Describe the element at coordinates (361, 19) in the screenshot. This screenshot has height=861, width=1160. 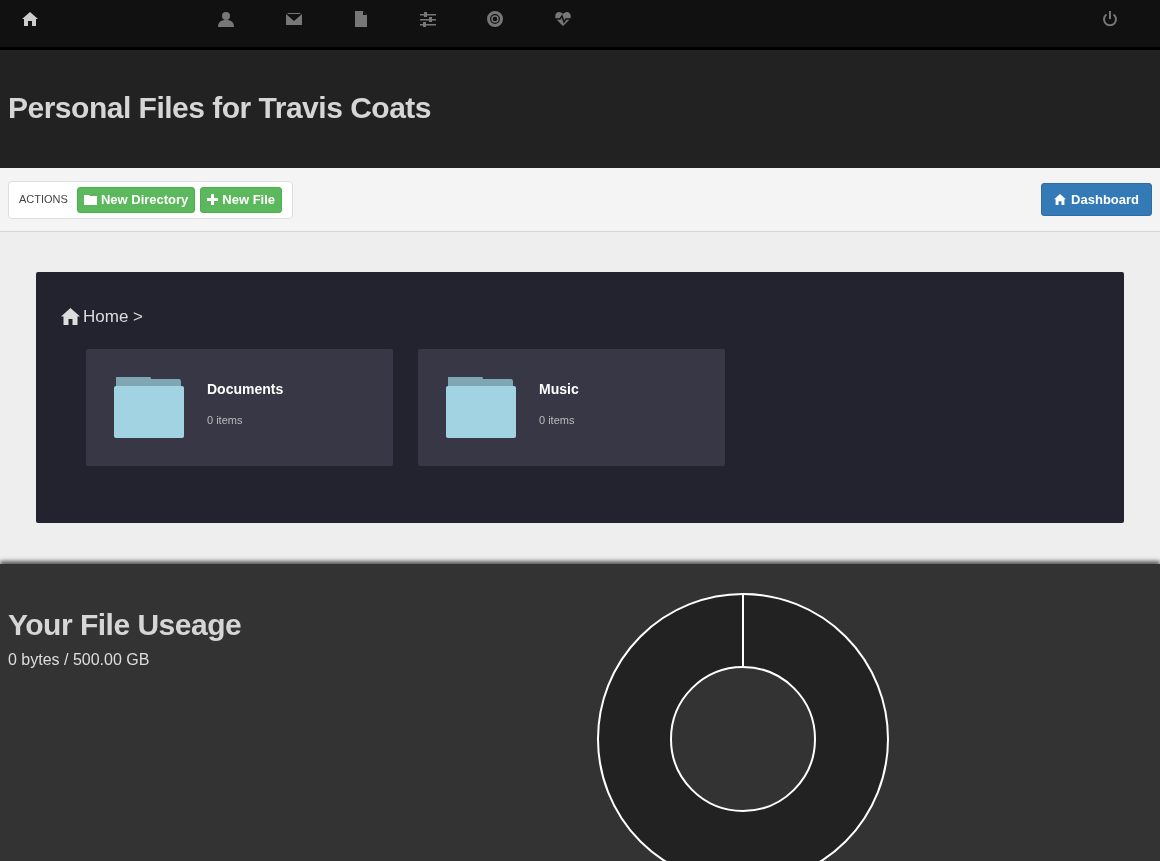
I see `file-icon` at that location.